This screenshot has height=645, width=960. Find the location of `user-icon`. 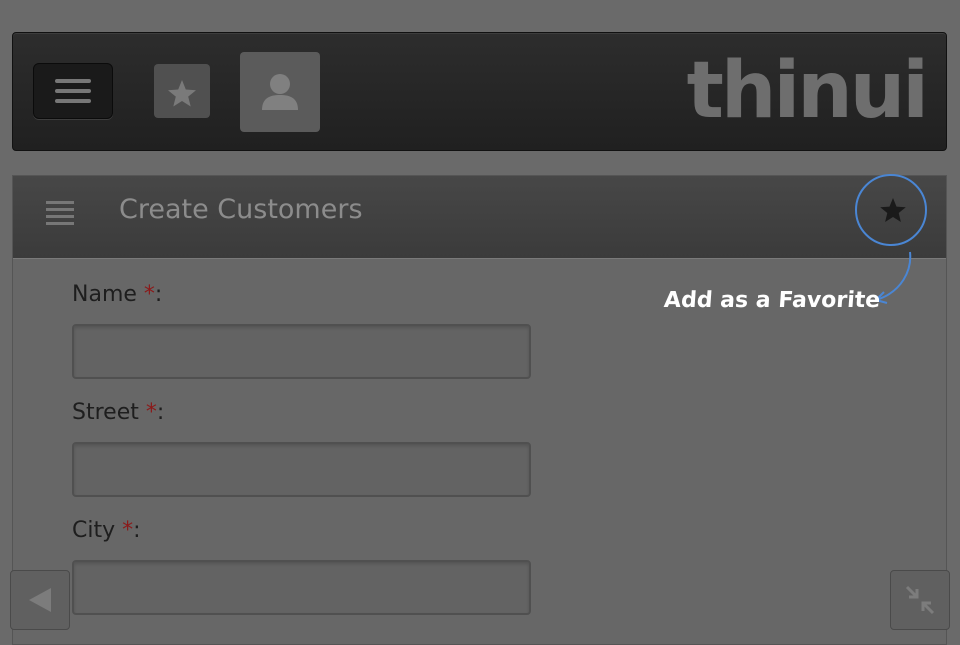

user-icon is located at coordinates (280, 92).